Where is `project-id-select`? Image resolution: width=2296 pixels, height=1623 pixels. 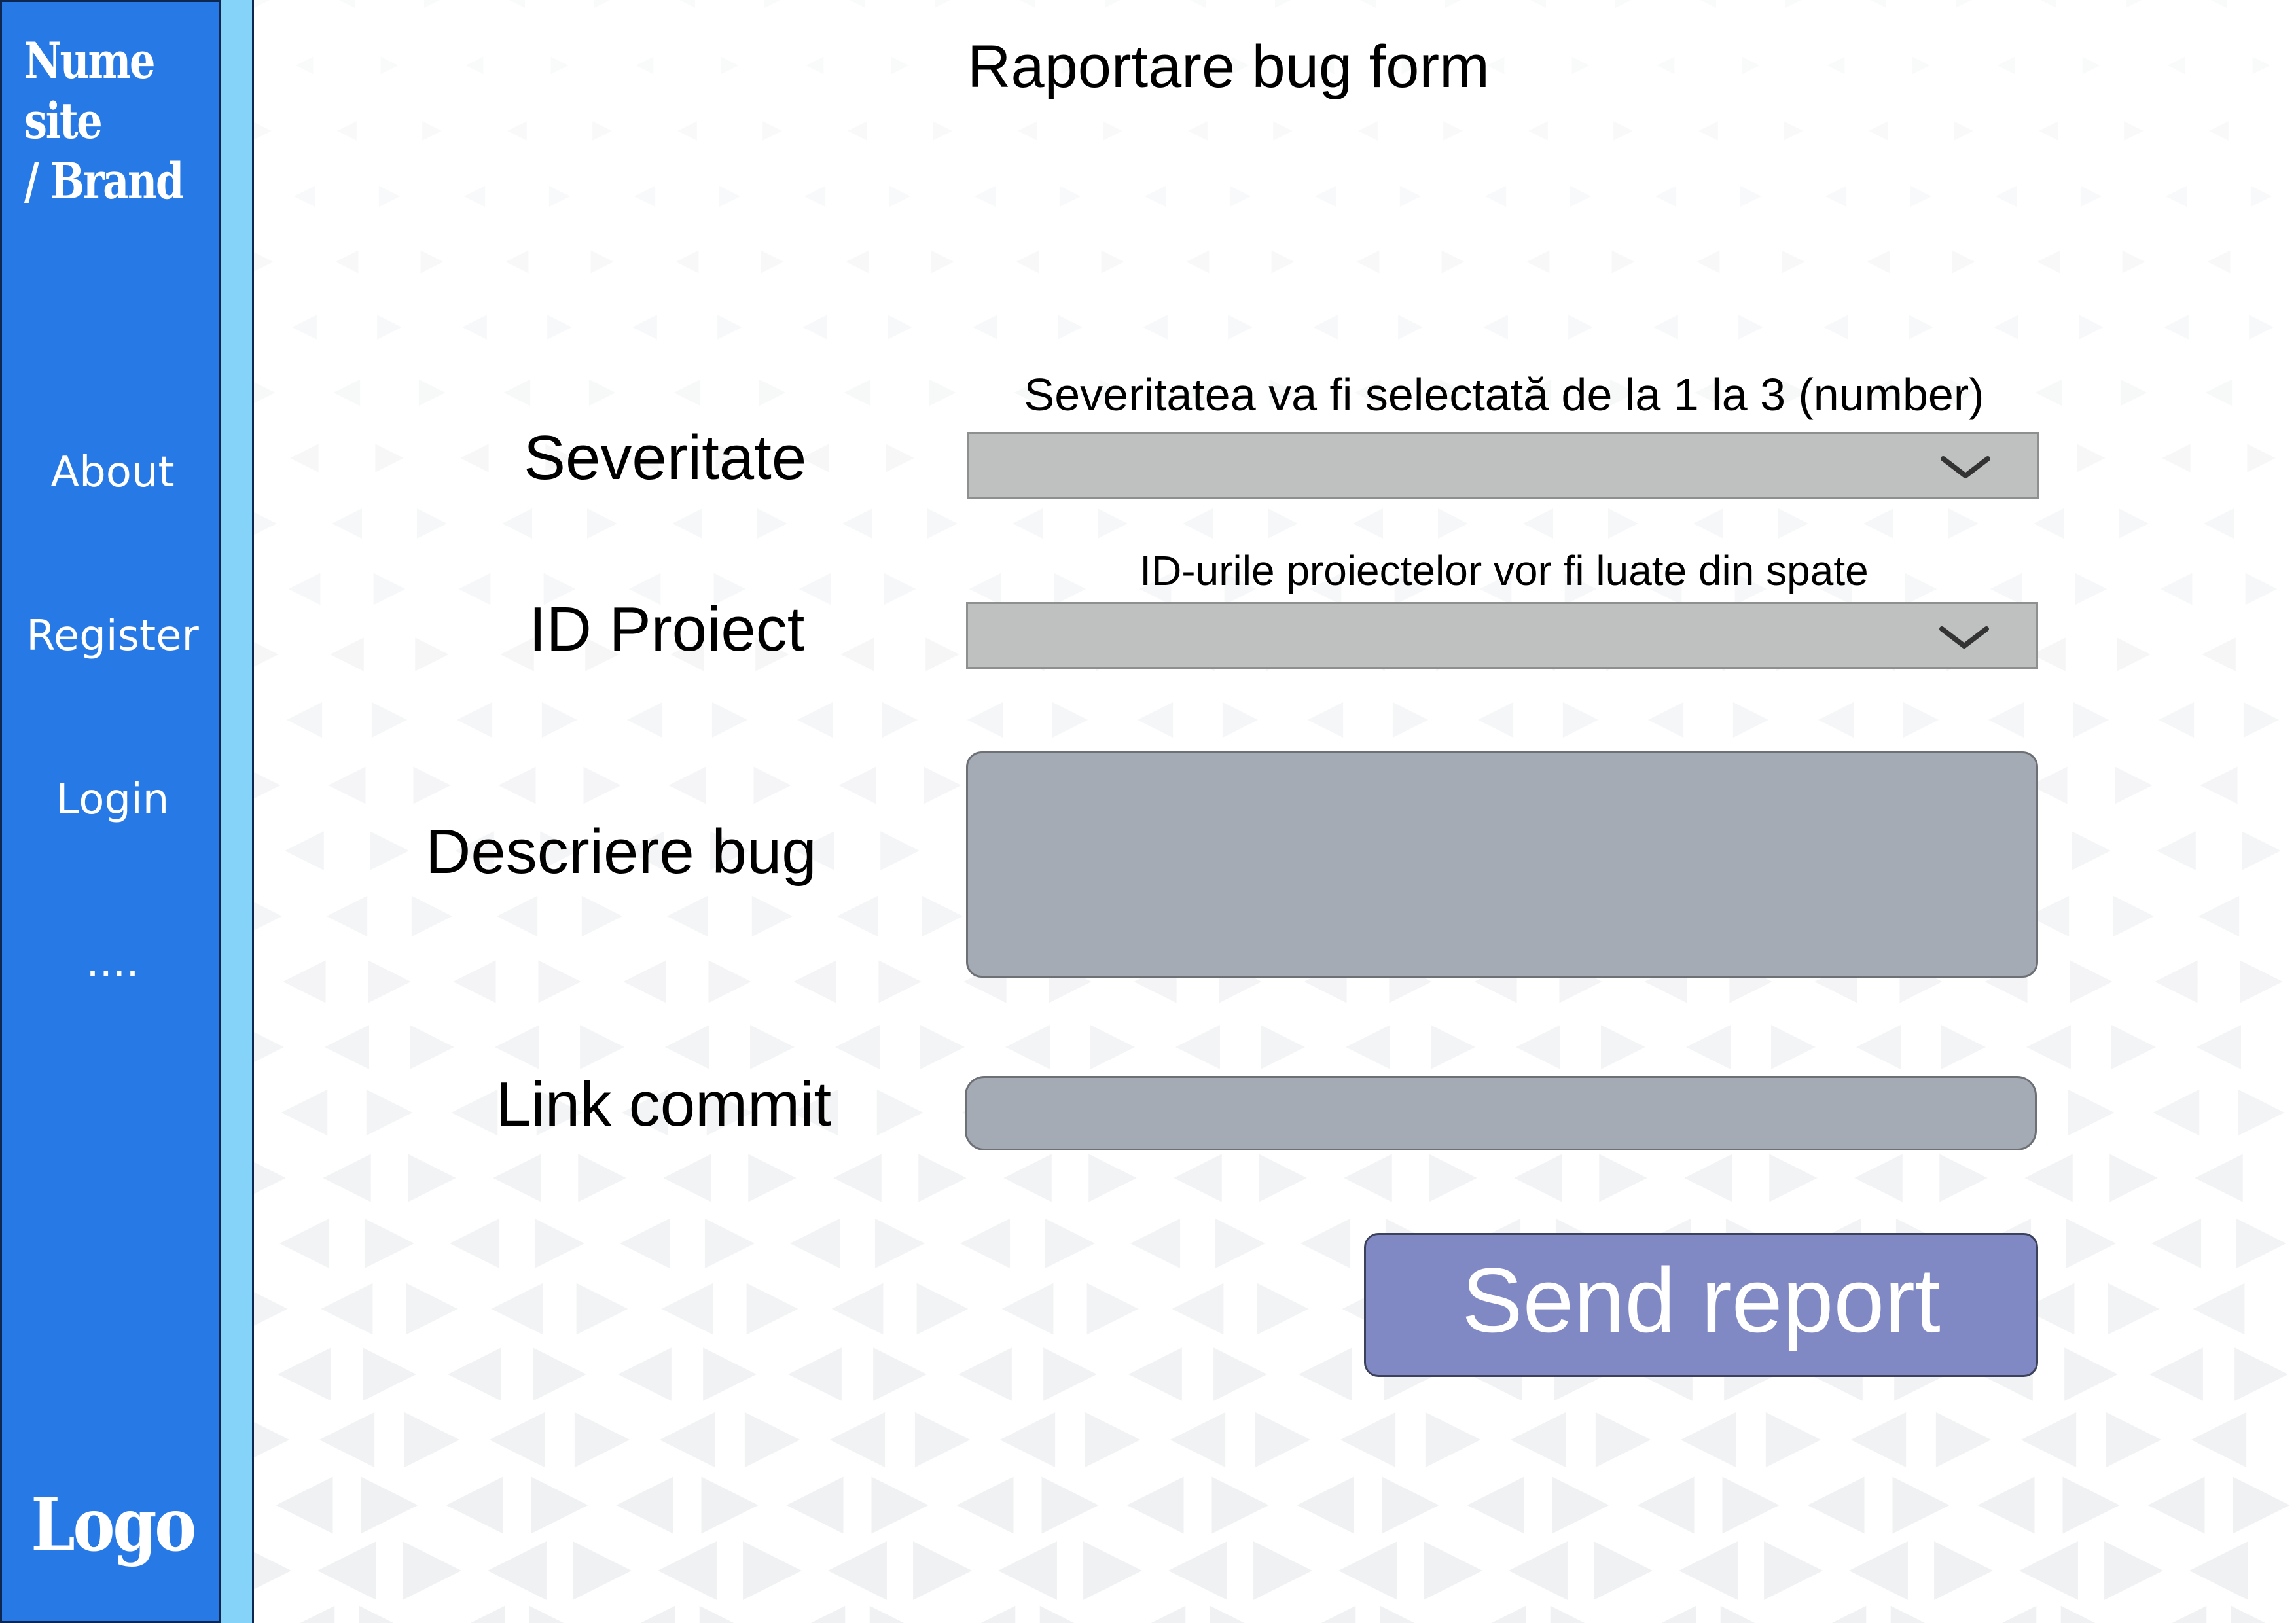
project-id-select is located at coordinates (1502, 635).